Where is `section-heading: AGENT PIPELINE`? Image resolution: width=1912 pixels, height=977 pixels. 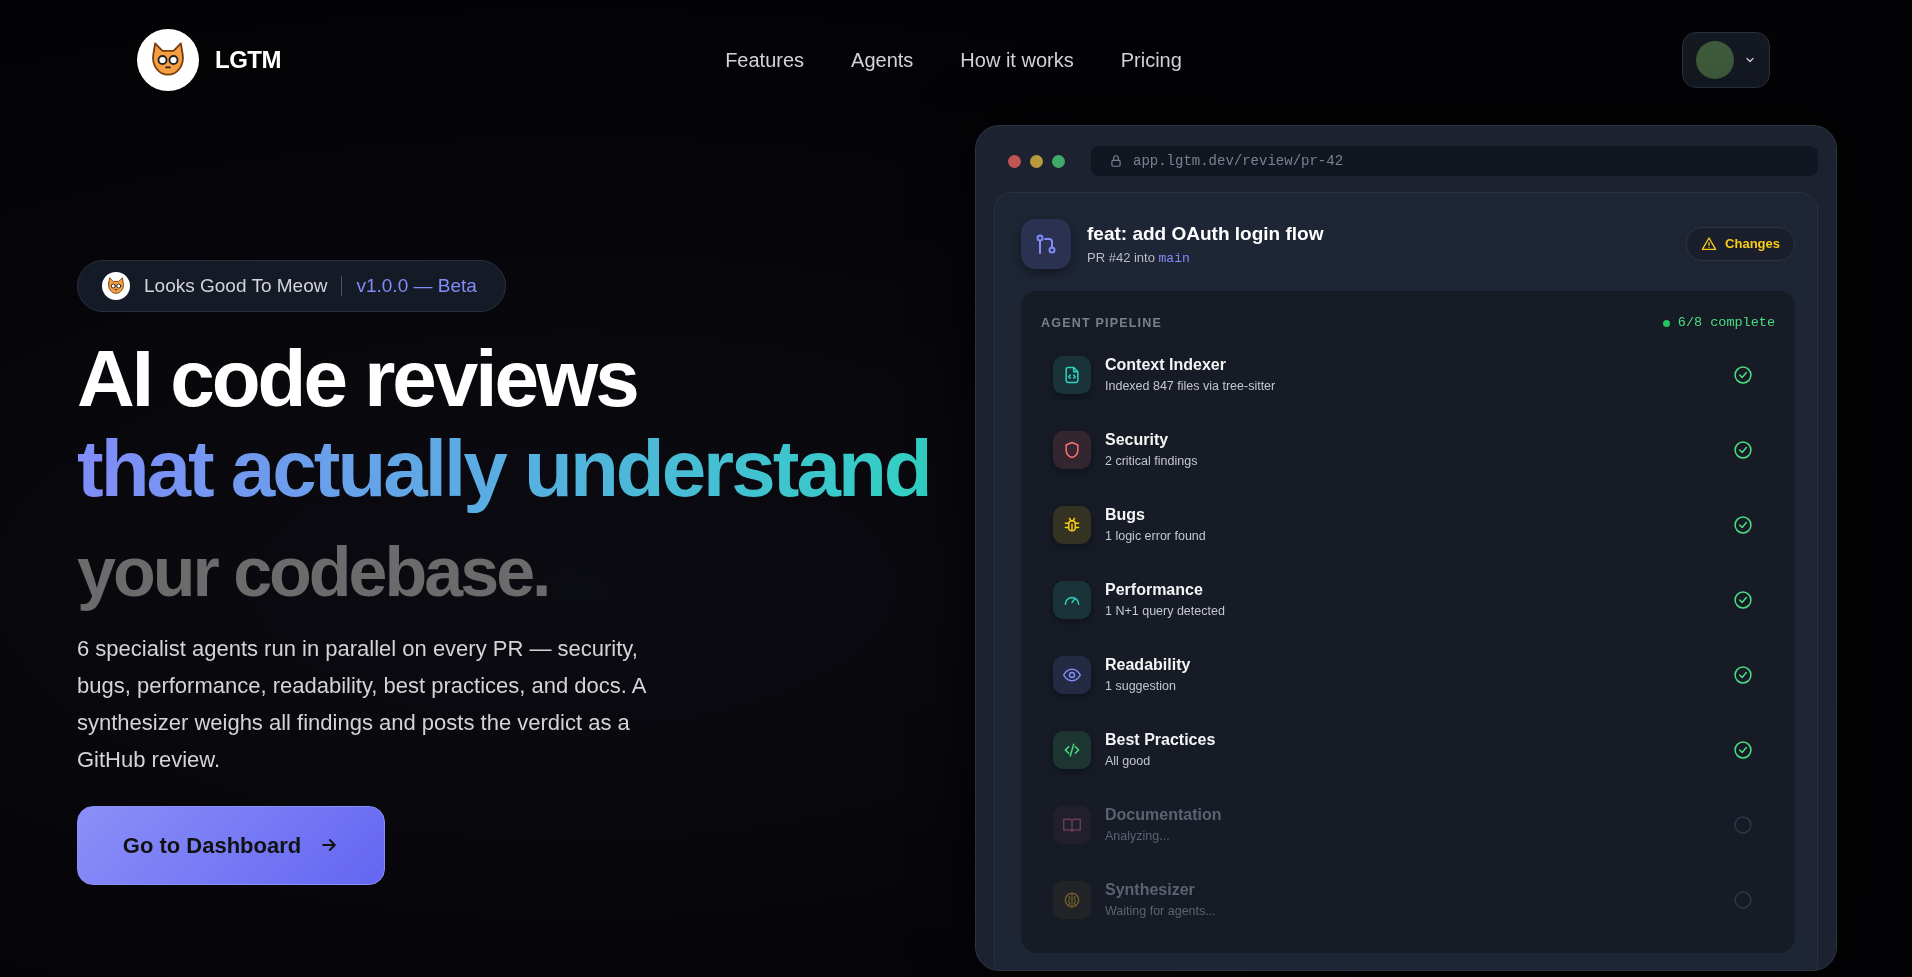
section-heading: AGENT PIPELINE is located at coordinates (1101, 323).